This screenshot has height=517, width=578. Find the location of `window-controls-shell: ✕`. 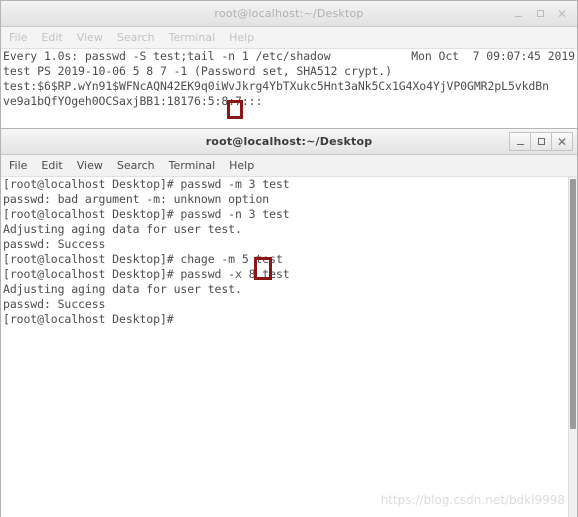

window-controls-shell: ✕ is located at coordinates (541, 141).